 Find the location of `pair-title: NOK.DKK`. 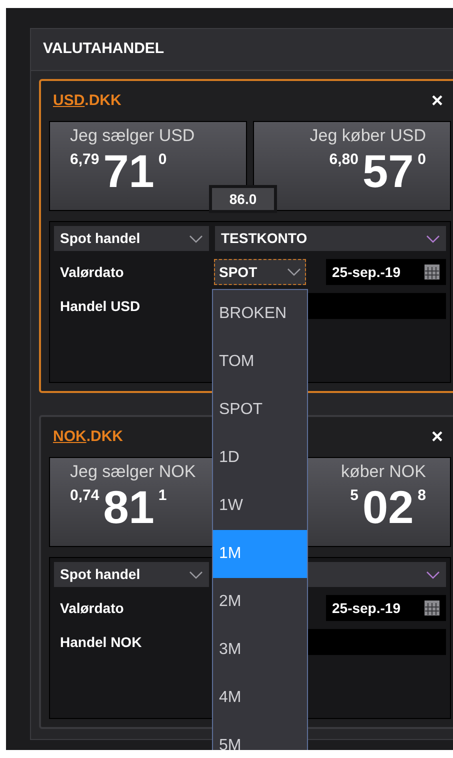

pair-title: NOK.DKK is located at coordinates (88, 437).